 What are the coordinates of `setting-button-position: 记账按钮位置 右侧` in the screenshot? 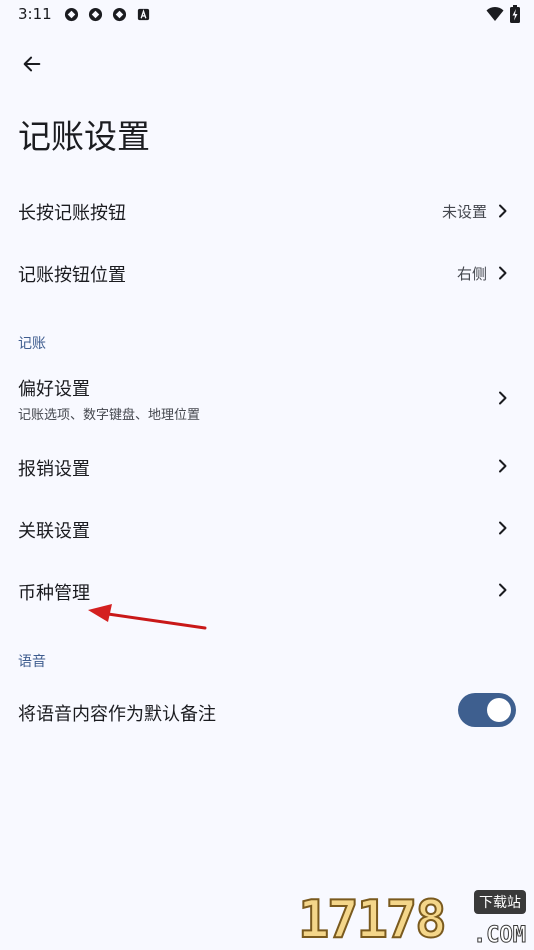 It's located at (267, 273).